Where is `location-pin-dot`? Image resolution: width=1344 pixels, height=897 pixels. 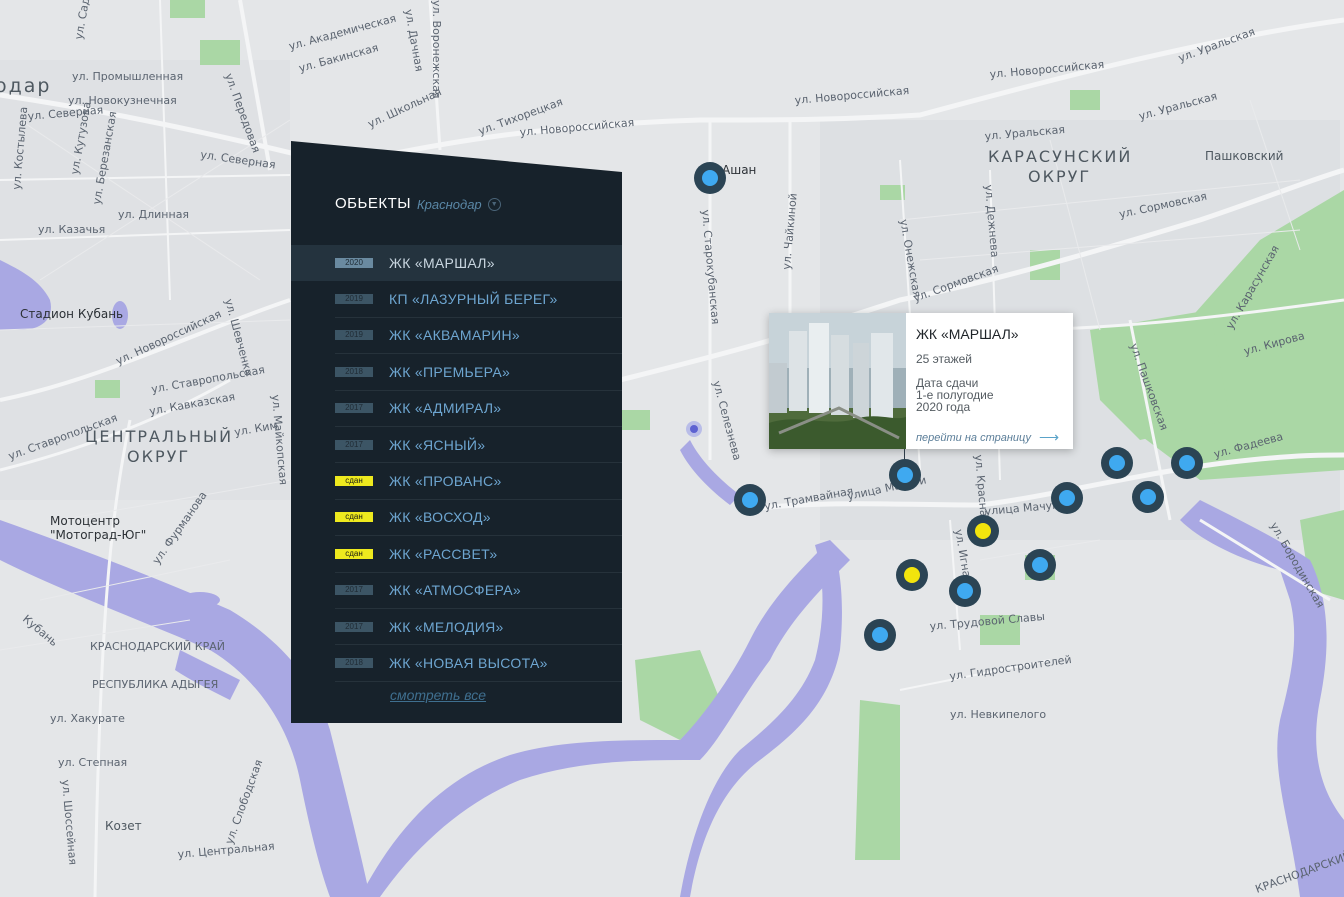 location-pin-dot is located at coordinates (694, 429).